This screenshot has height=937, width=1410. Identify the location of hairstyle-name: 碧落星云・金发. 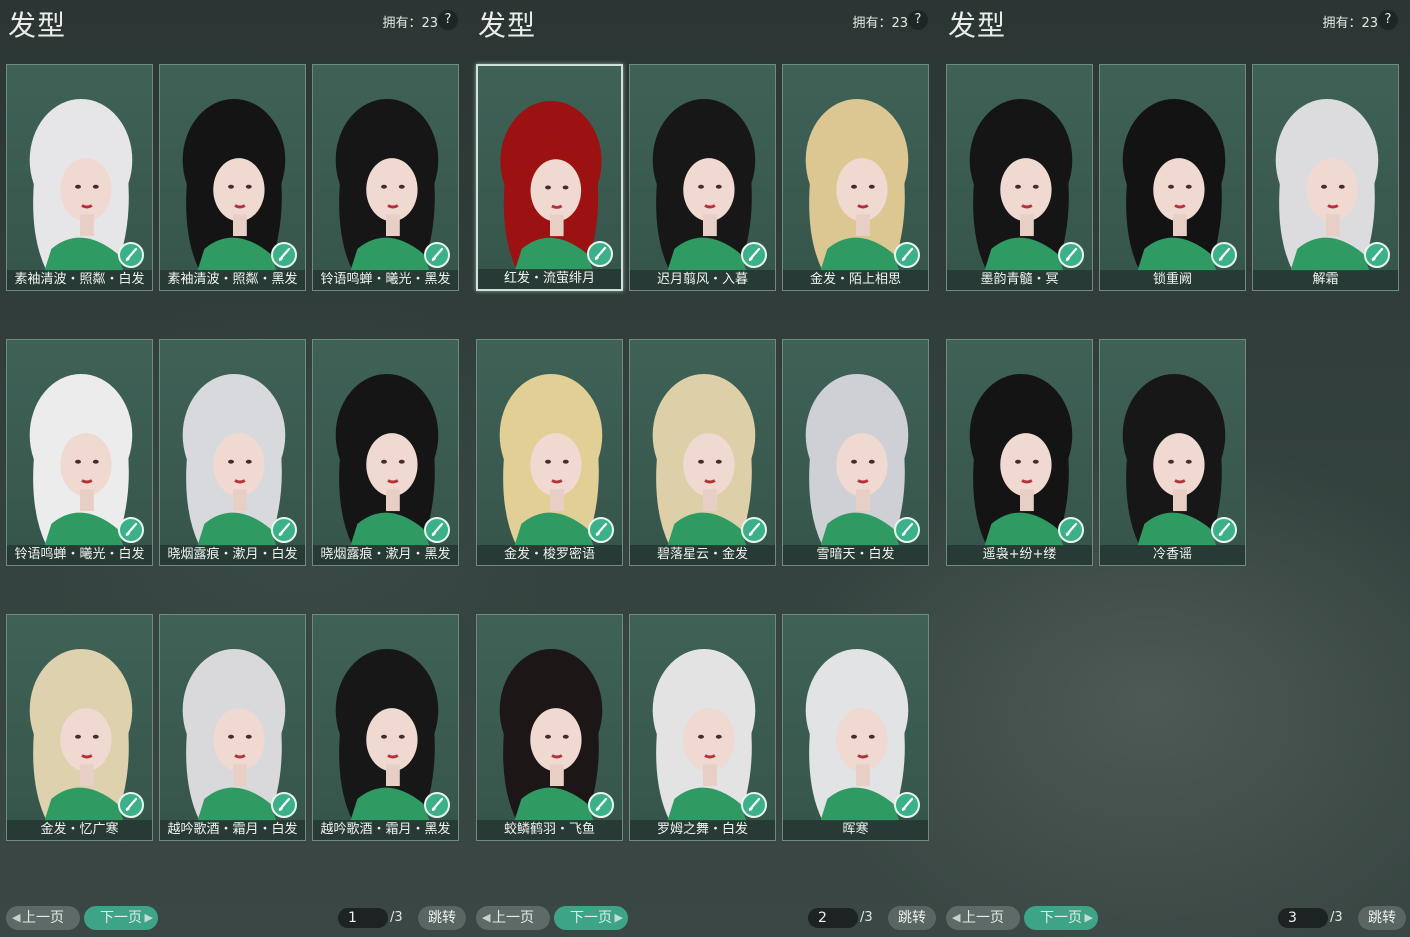
(702, 555).